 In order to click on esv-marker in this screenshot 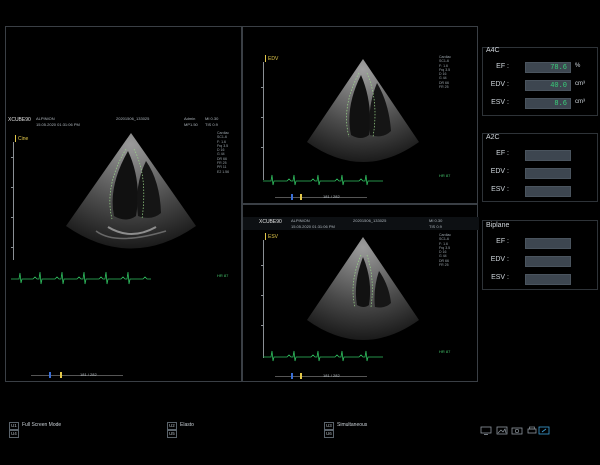, I will do `click(265, 236)`.